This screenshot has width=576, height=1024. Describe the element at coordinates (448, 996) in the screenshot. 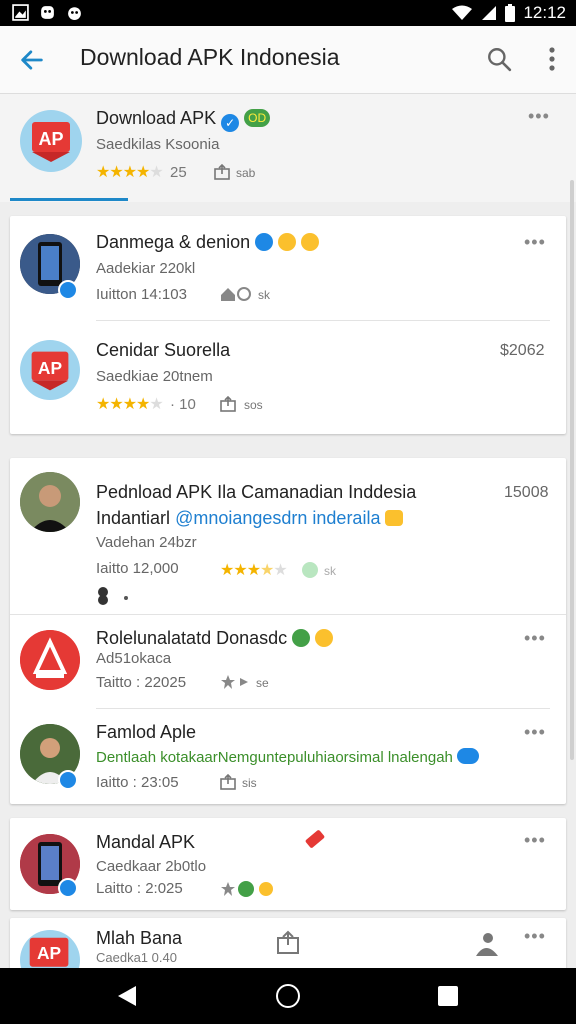

I see `nav-recents-icon` at that location.